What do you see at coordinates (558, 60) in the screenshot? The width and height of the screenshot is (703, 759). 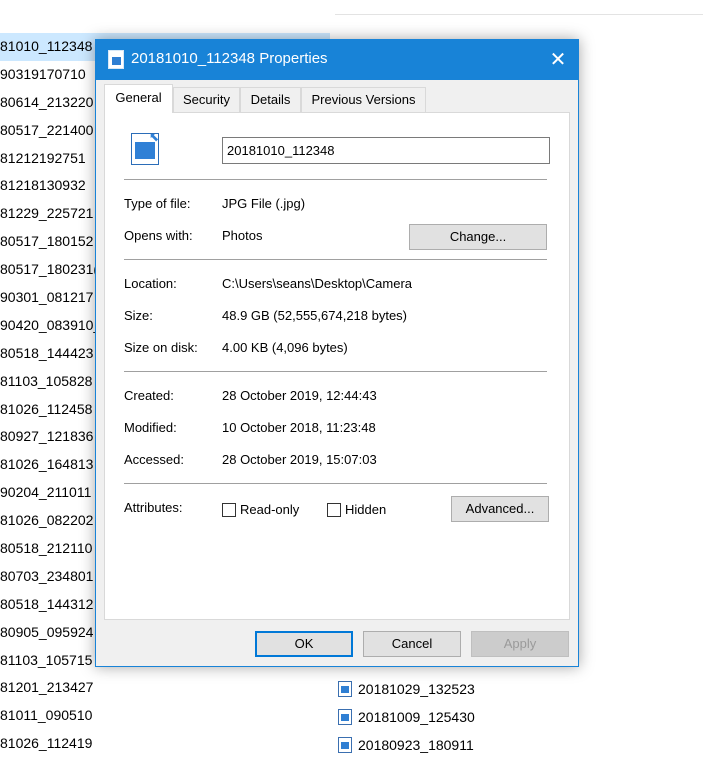 I see `close-button: ✕` at bounding box center [558, 60].